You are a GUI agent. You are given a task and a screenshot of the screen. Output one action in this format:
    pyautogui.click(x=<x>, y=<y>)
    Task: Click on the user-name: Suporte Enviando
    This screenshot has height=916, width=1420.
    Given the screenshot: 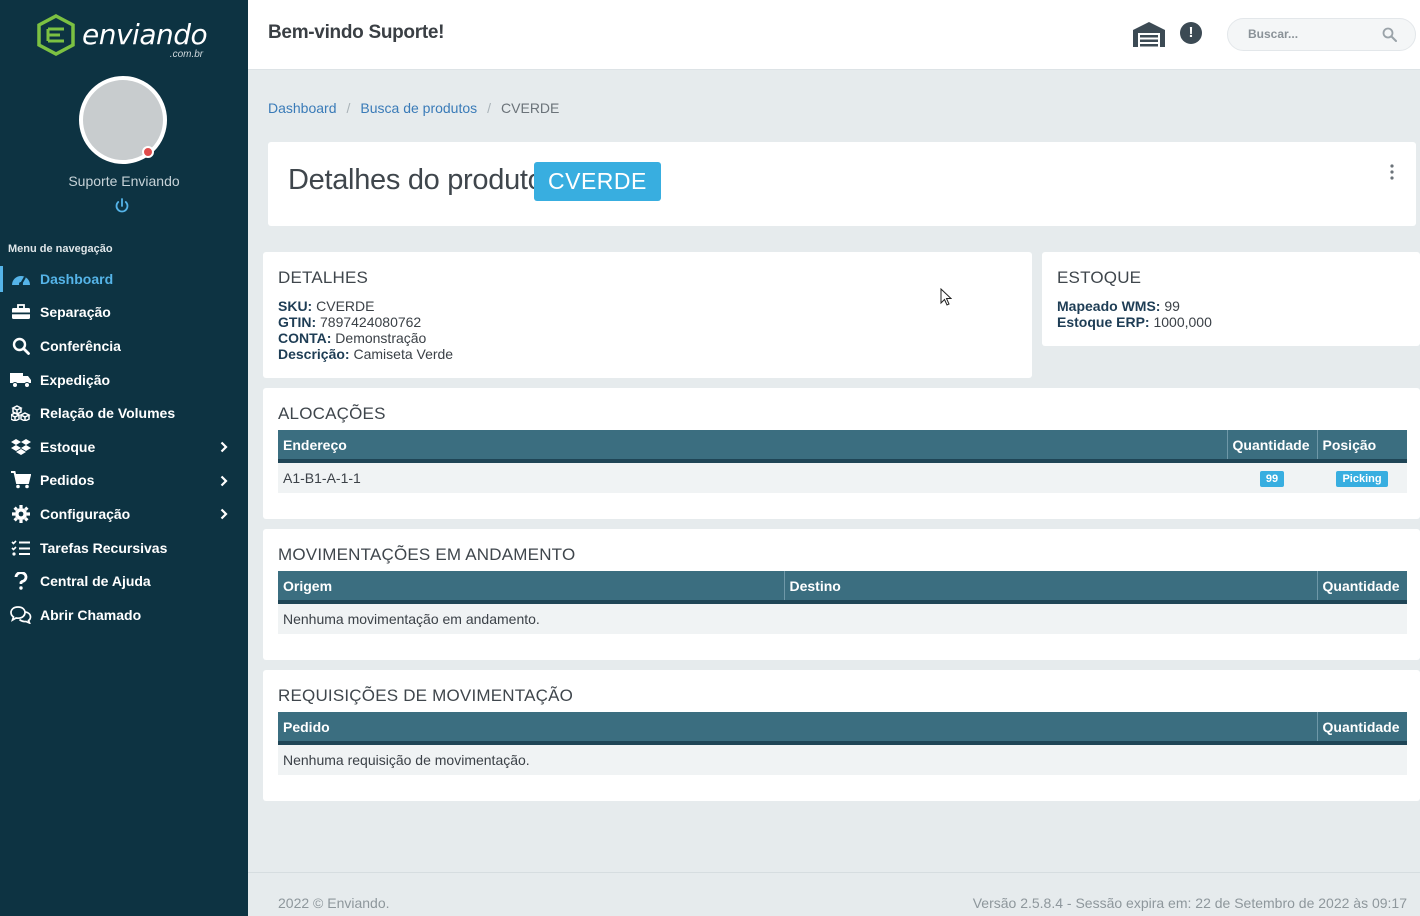 What is the action you would take?
    pyautogui.click(x=124, y=181)
    